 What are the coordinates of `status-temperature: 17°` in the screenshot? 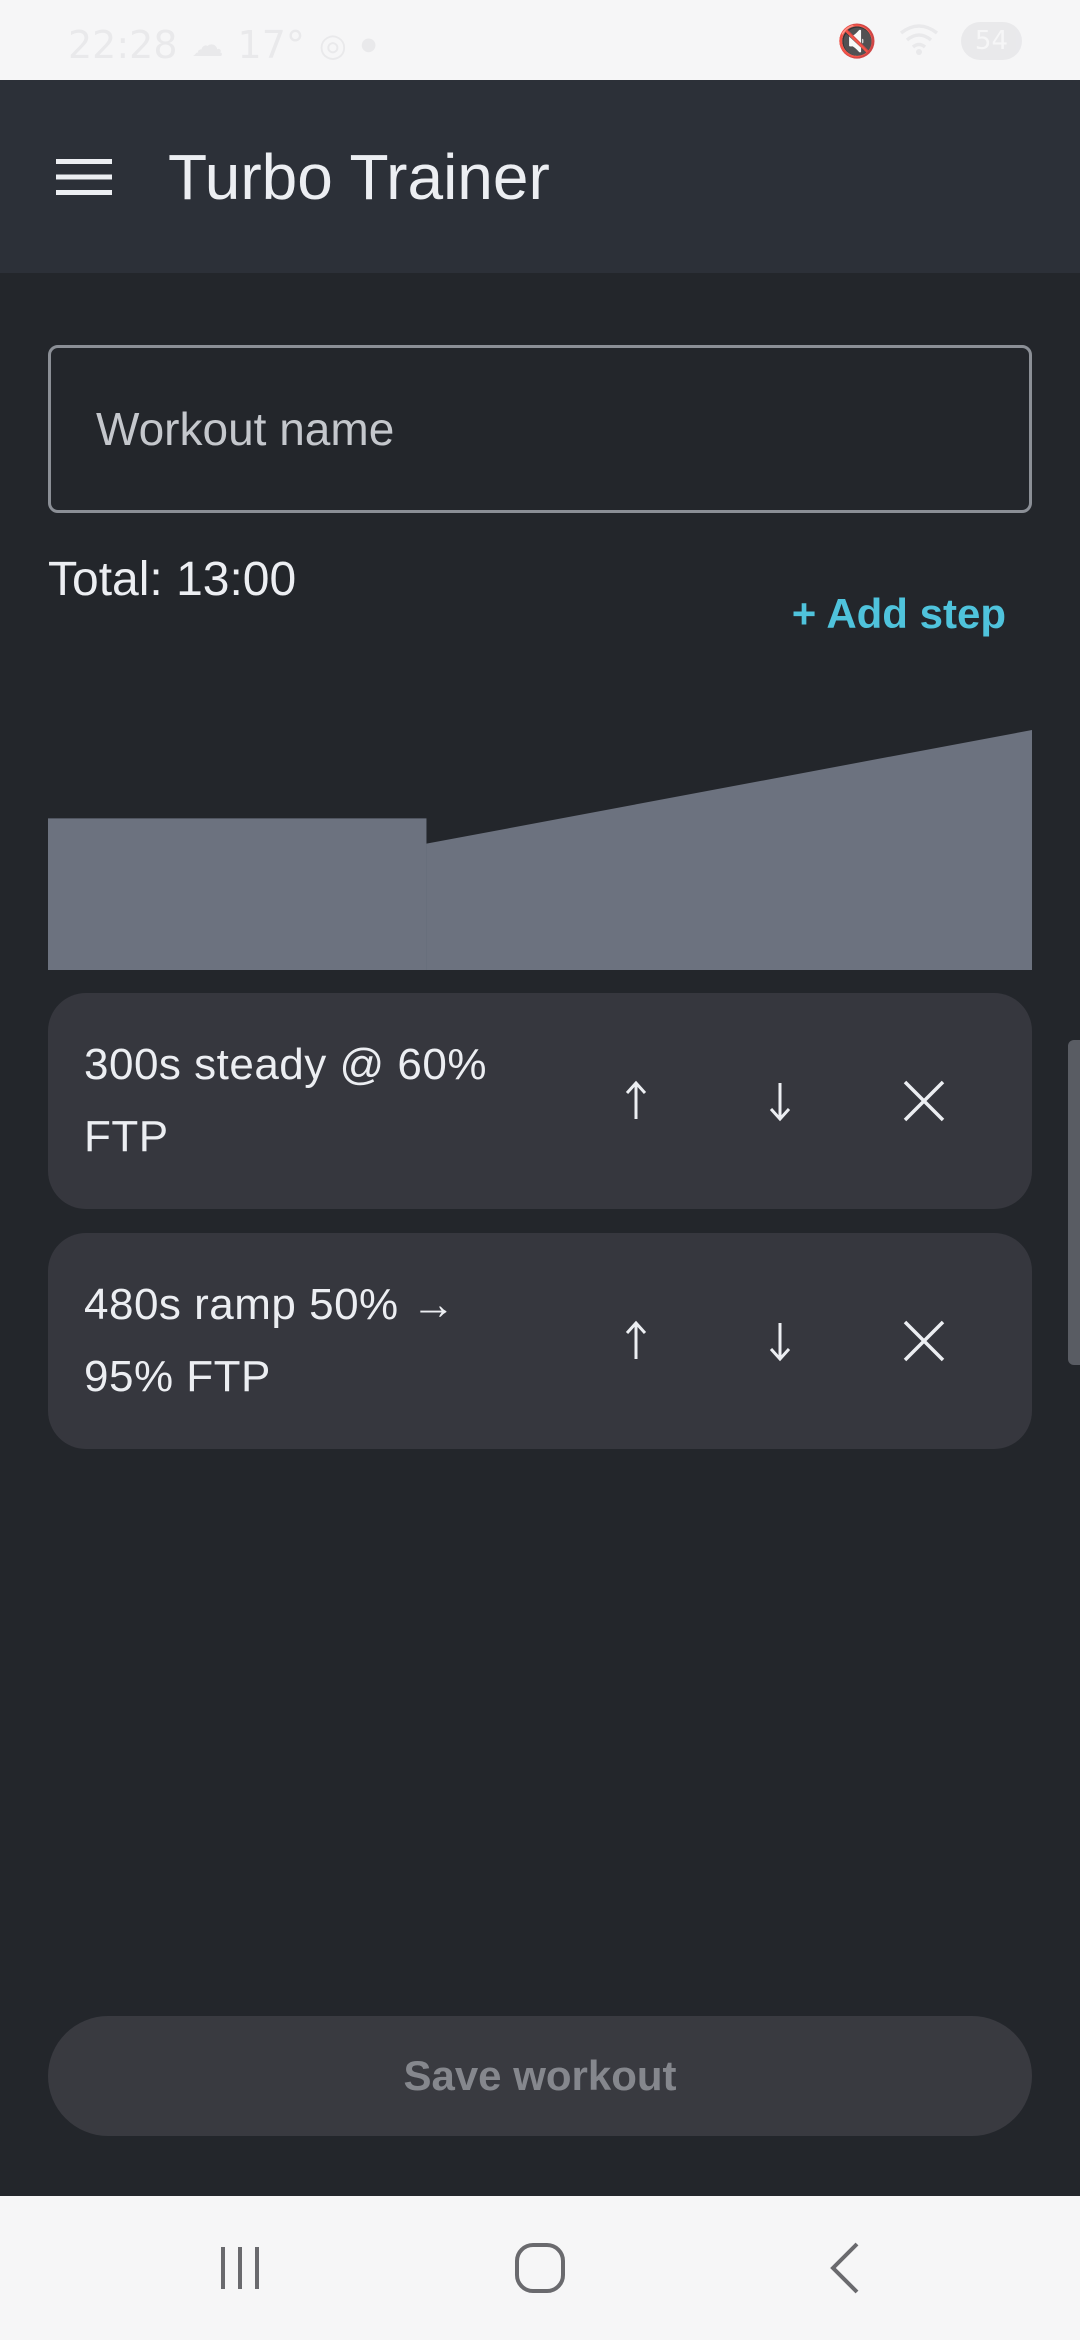 It's located at (271, 45).